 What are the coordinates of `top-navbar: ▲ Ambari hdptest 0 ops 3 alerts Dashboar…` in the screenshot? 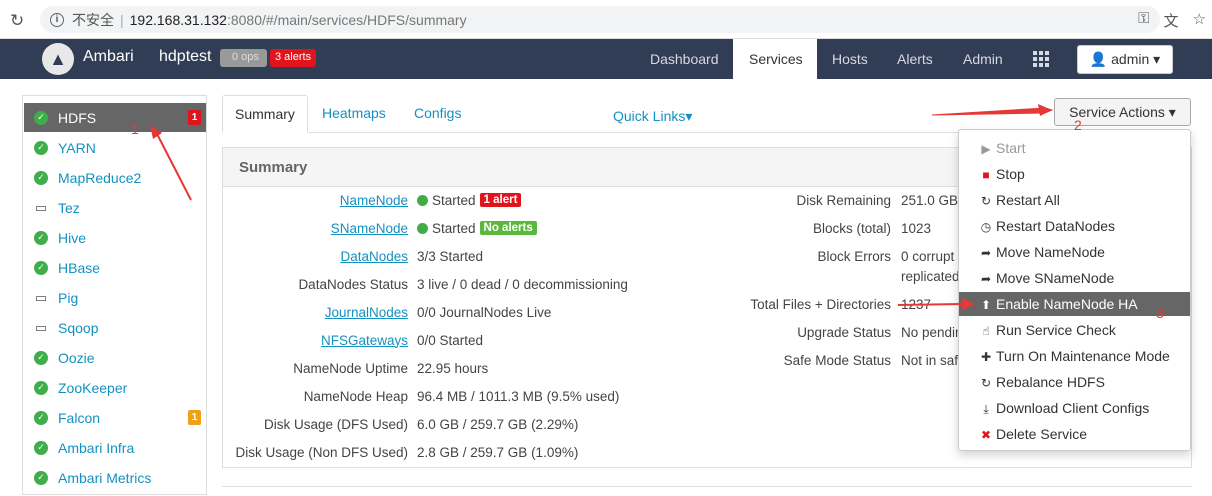 It's located at (606, 59).